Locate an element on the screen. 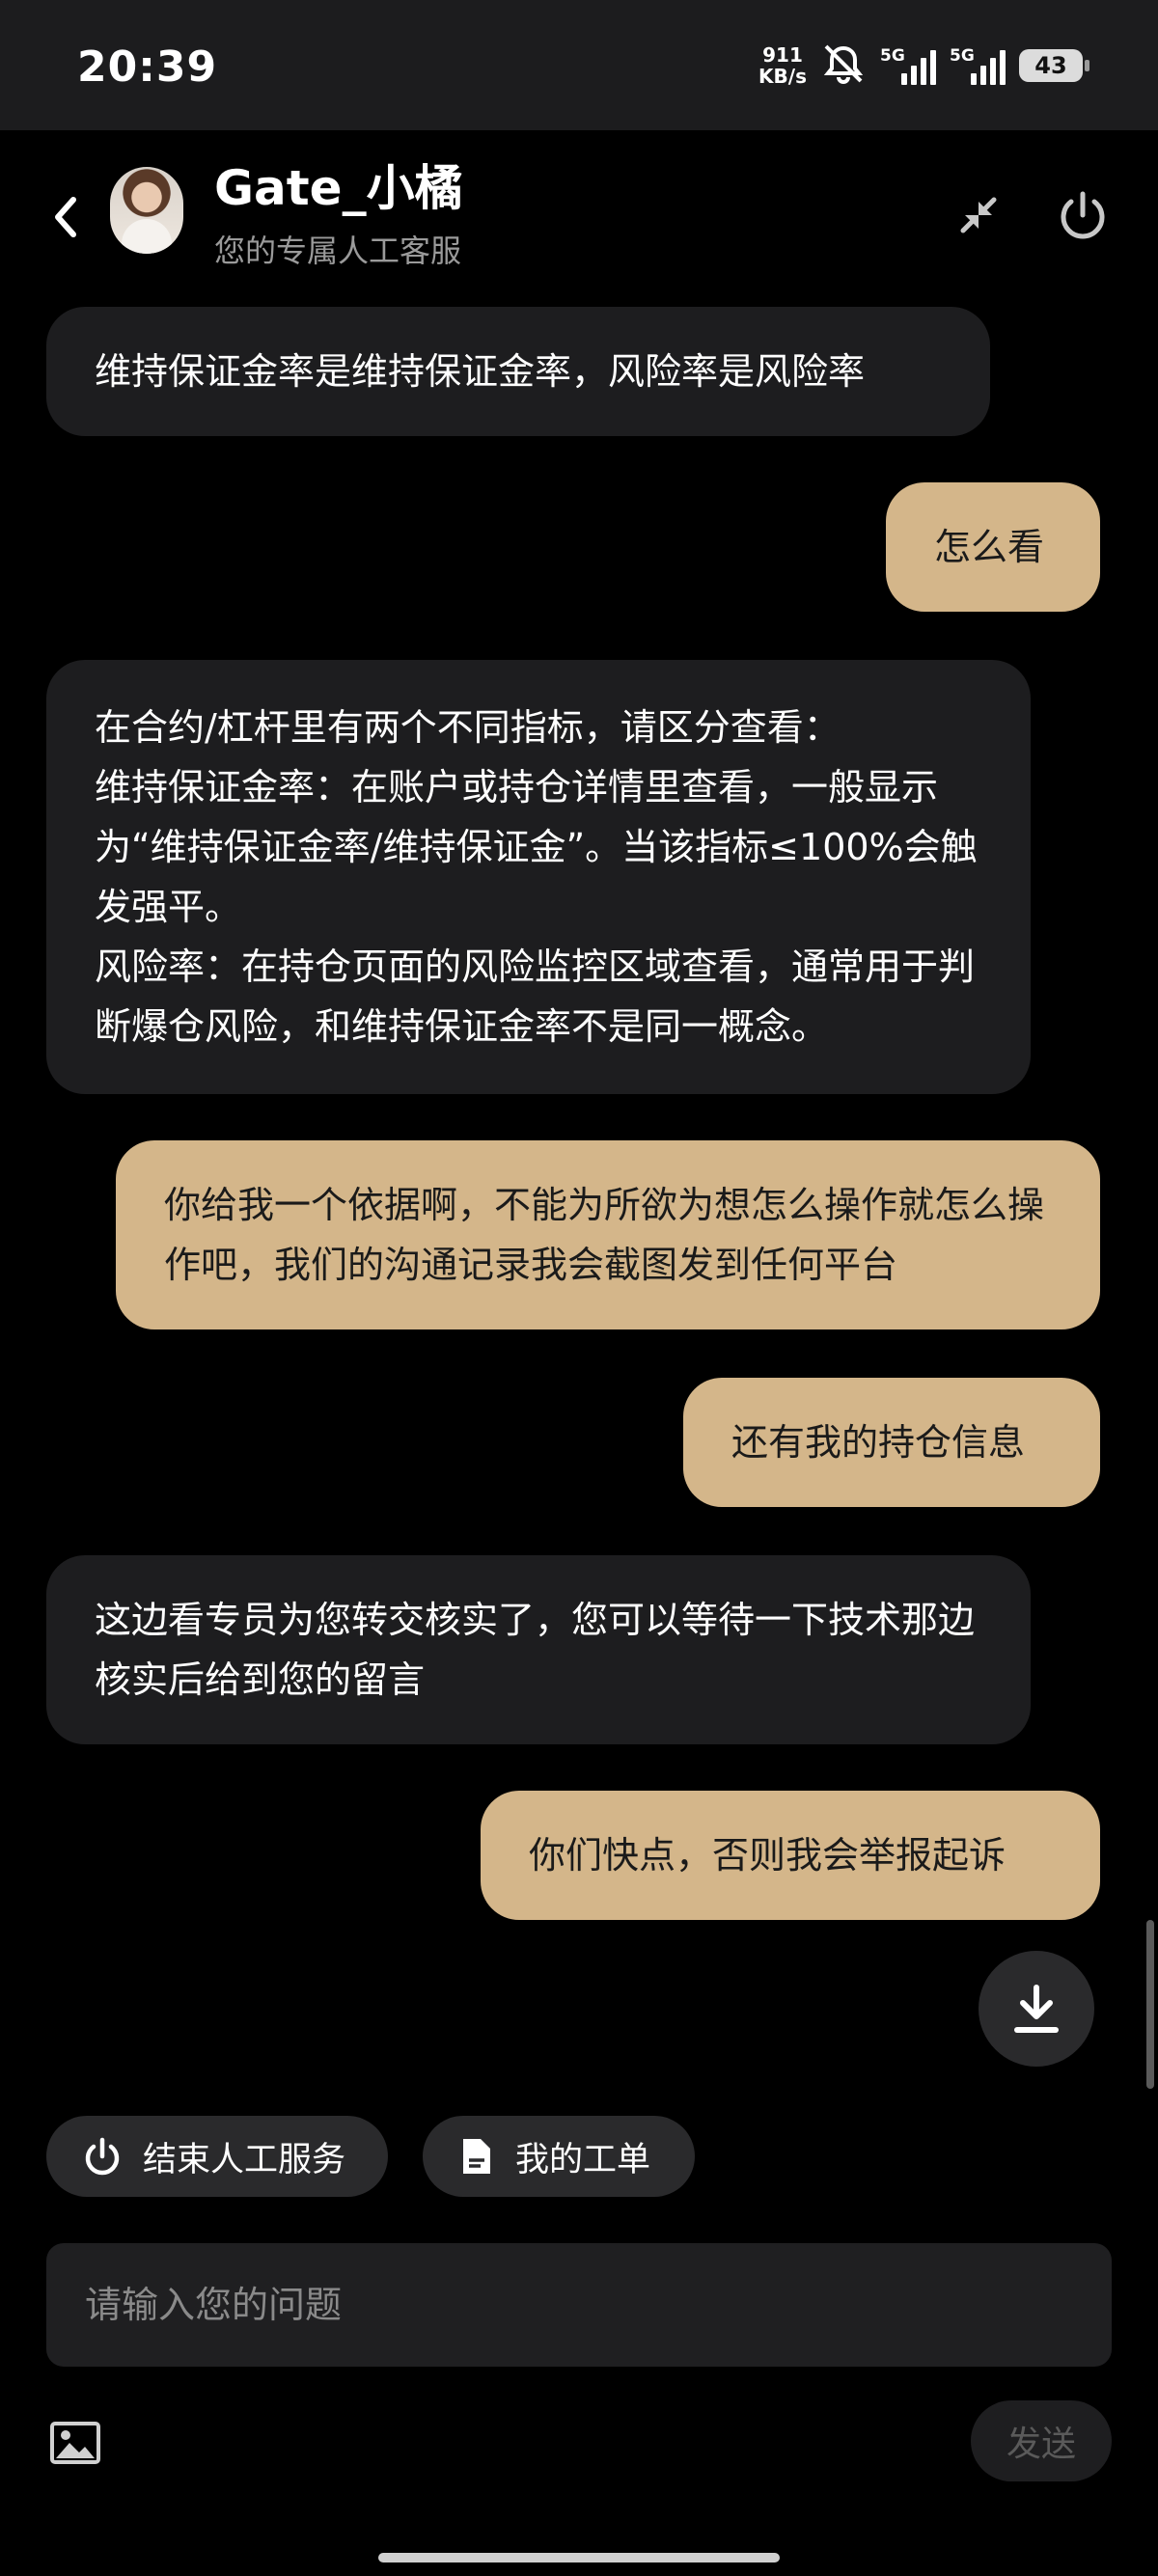  send-label: 发送 is located at coordinates (1041, 2444).